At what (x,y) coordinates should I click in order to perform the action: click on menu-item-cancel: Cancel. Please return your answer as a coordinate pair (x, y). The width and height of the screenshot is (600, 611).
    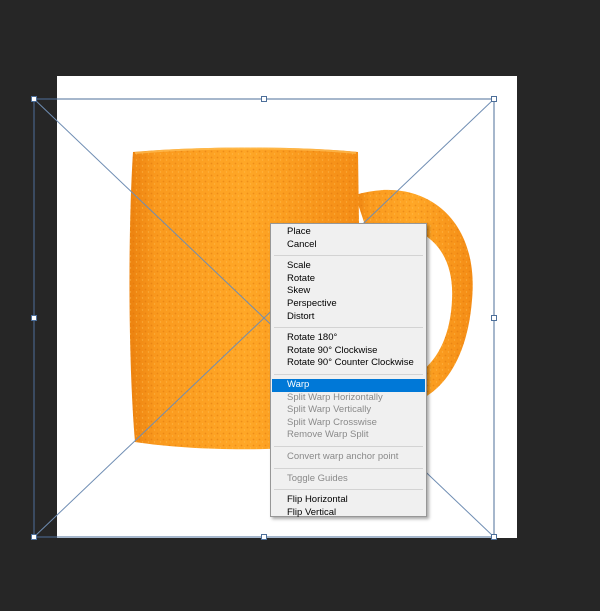
    Looking at the image, I should click on (348, 245).